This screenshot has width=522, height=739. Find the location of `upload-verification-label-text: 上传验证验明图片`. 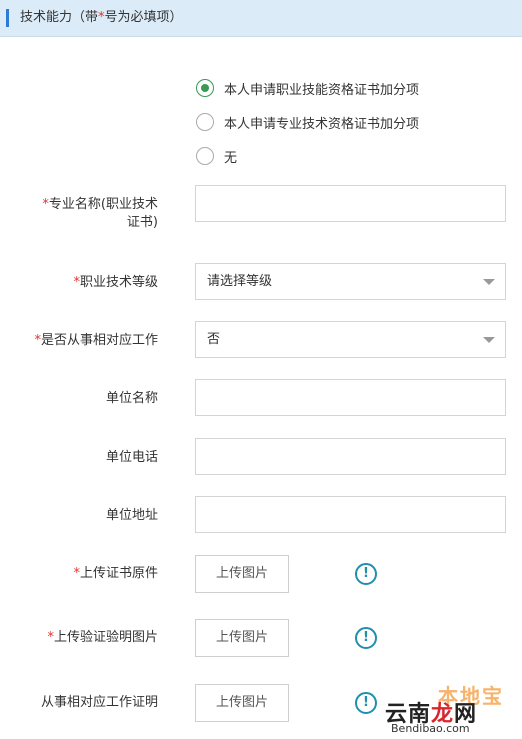

upload-verification-label-text: 上传验证验明图片 is located at coordinates (105, 637).